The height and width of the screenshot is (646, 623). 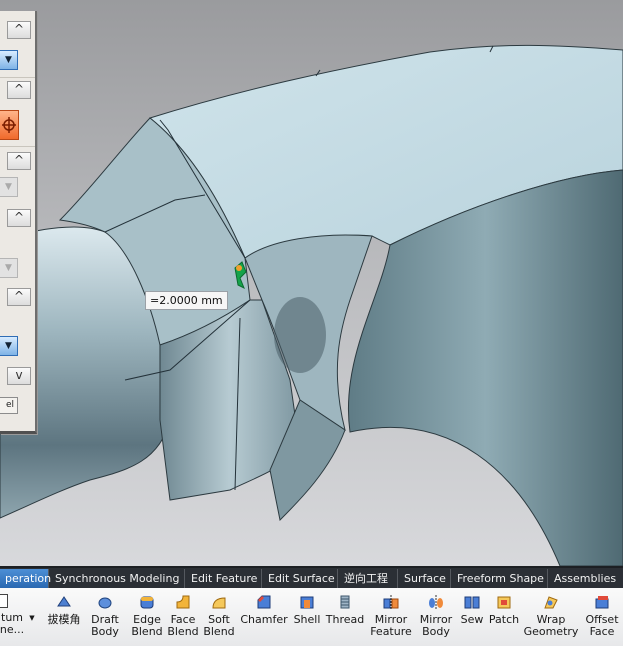 What do you see at coordinates (186, 300) in the screenshot?
I see `dimension-value-label: =2.0000 mm` at bounding box center [186, 300].